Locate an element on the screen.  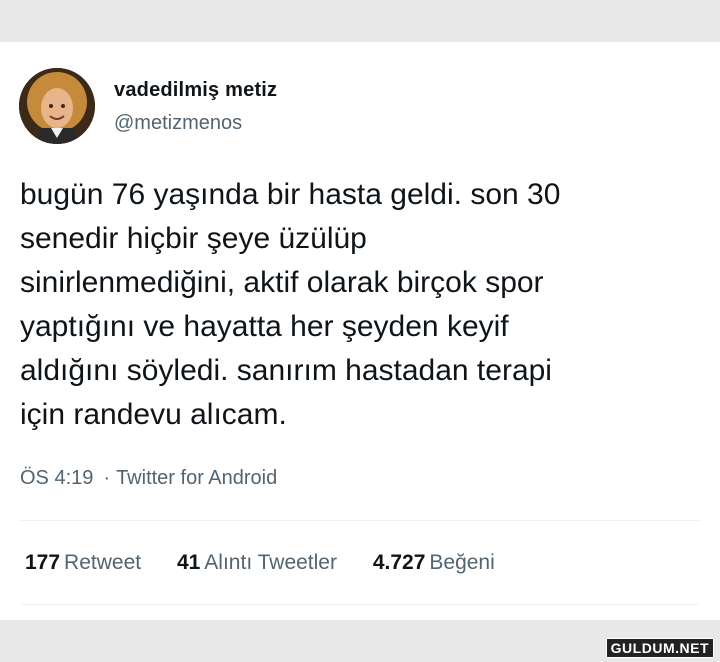
stat-count: 177 is located at coordinates (43, 562).